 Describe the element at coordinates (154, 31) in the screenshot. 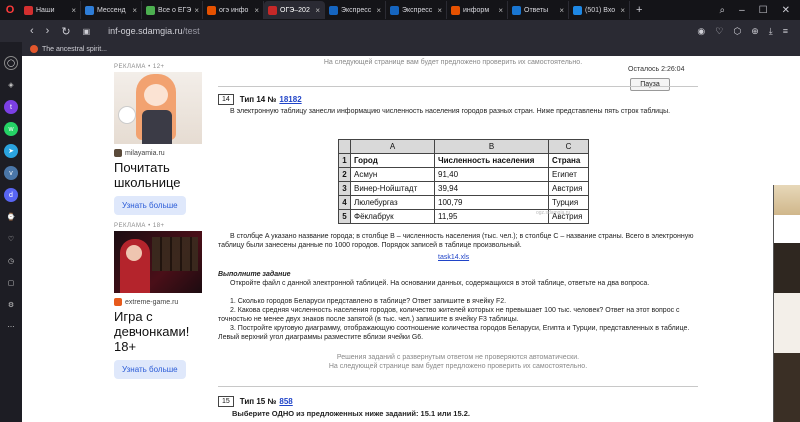

I see `url-field: inf-oge.sdamgia.ru/test` at that location.